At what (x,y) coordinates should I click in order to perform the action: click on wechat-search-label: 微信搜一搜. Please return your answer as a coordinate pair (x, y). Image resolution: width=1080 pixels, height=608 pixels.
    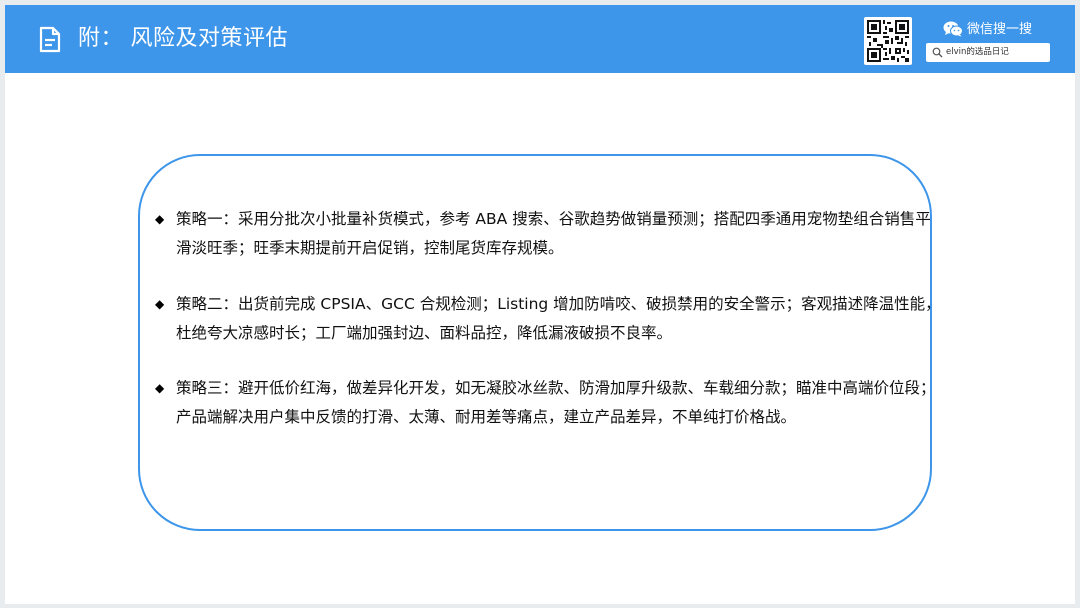
    Looking at the image, I should click on (987, 30).